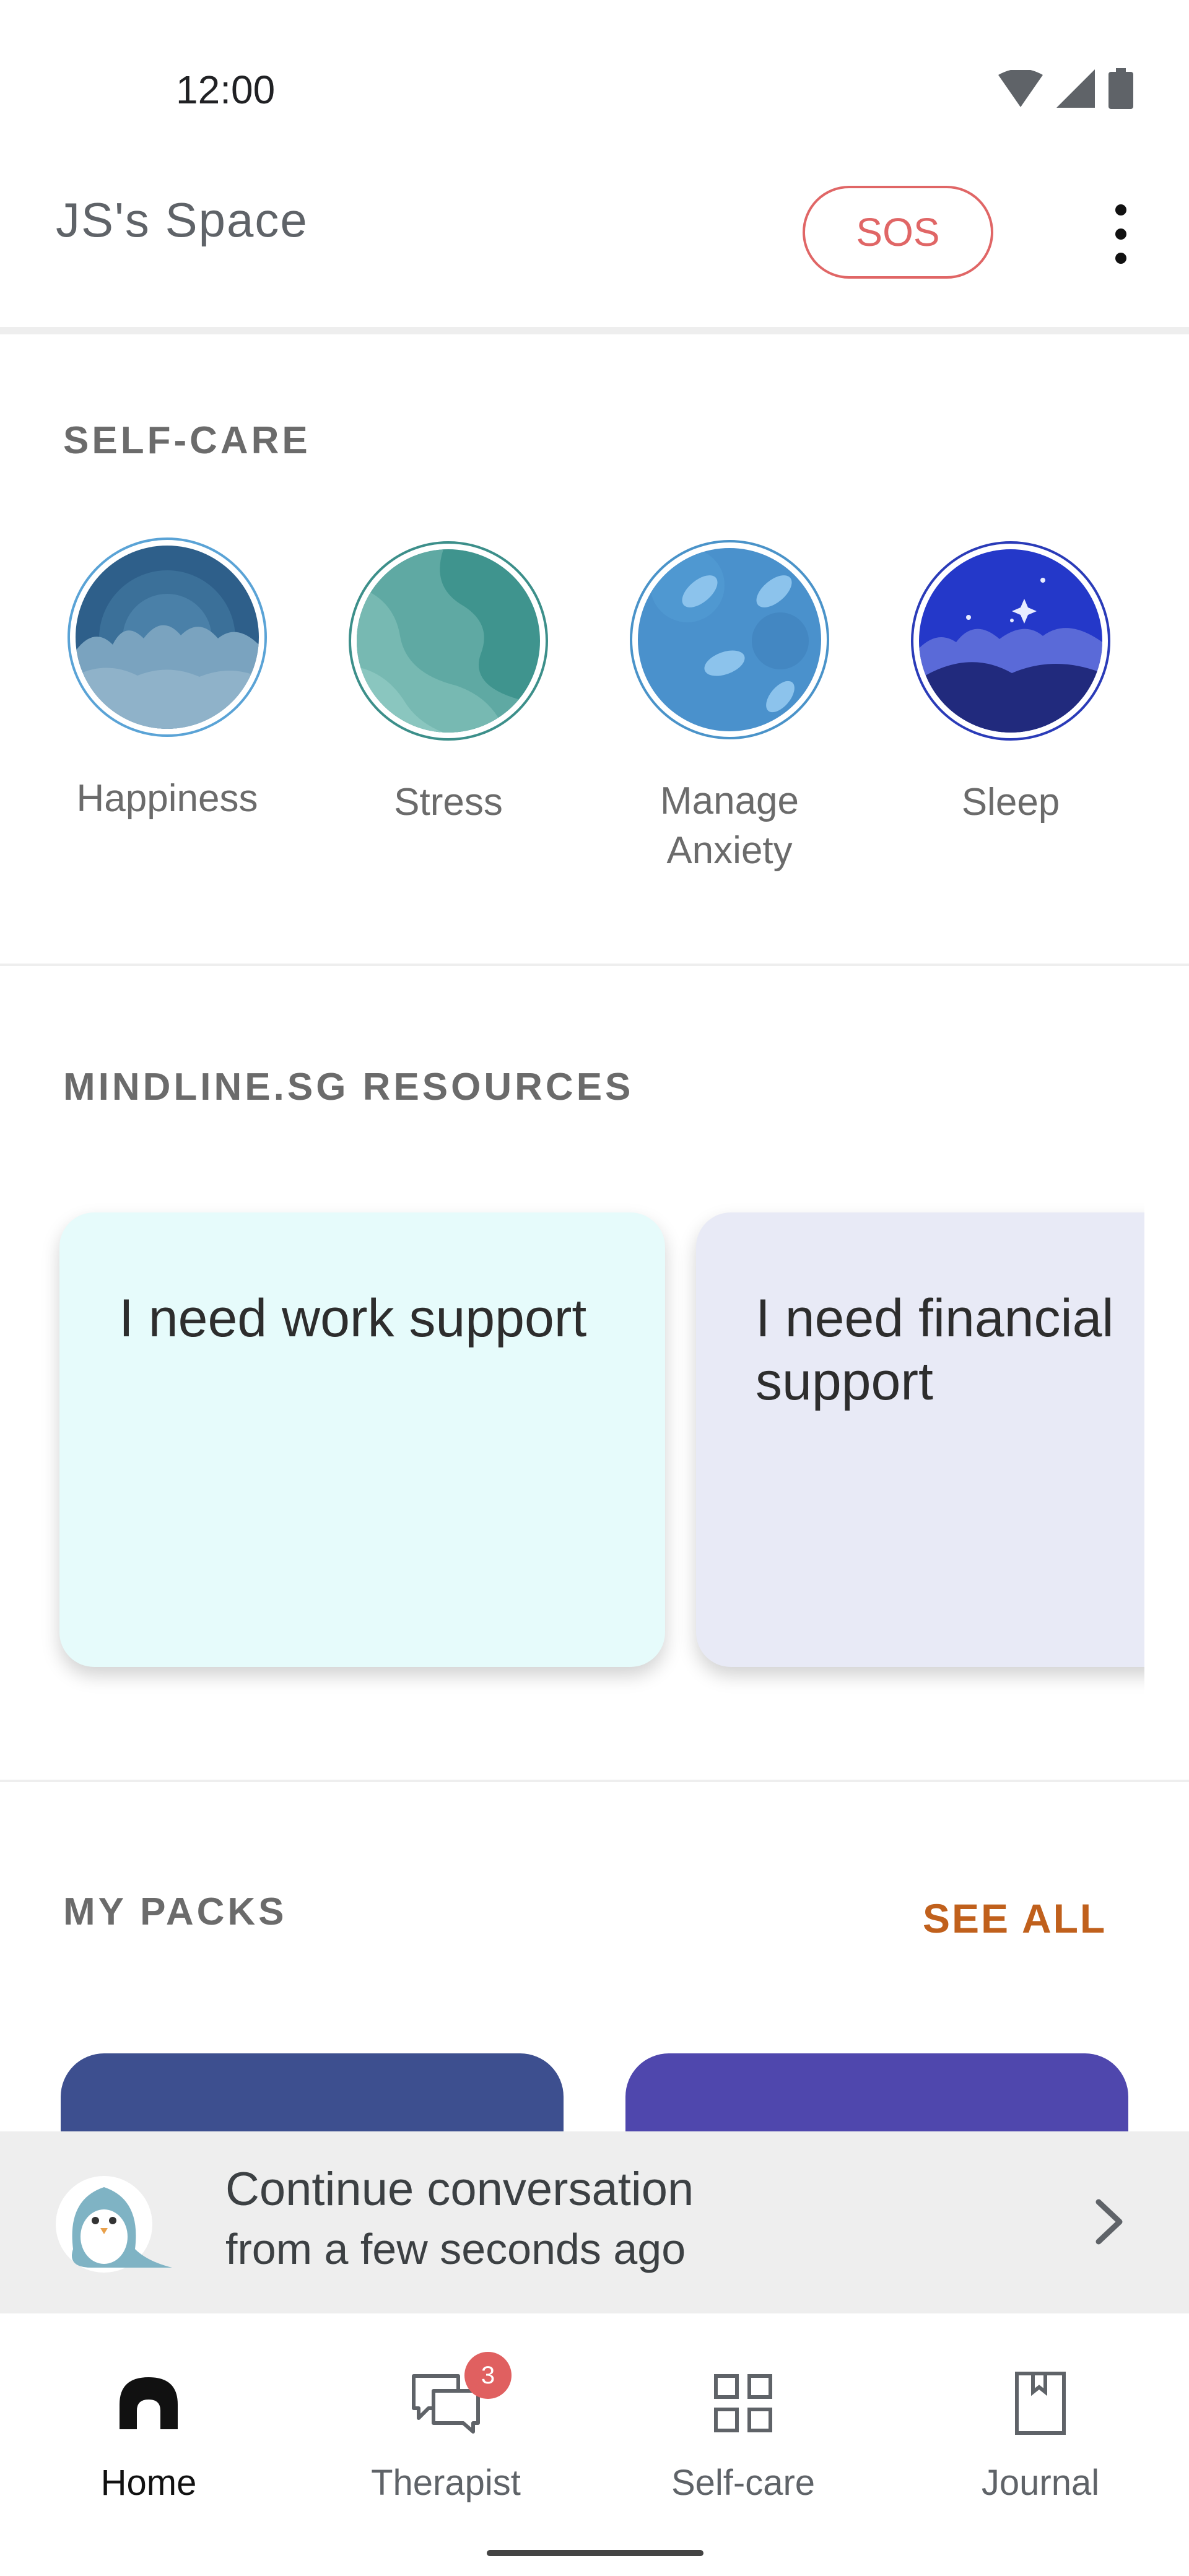  I want to click on selfcare-item-sleep: Sleep, so click(1010, 684).